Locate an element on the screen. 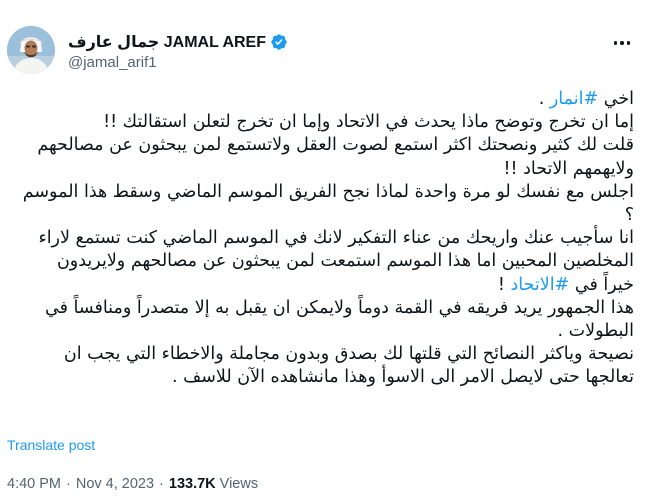  avatar-image is located at coordinates (31, 50).